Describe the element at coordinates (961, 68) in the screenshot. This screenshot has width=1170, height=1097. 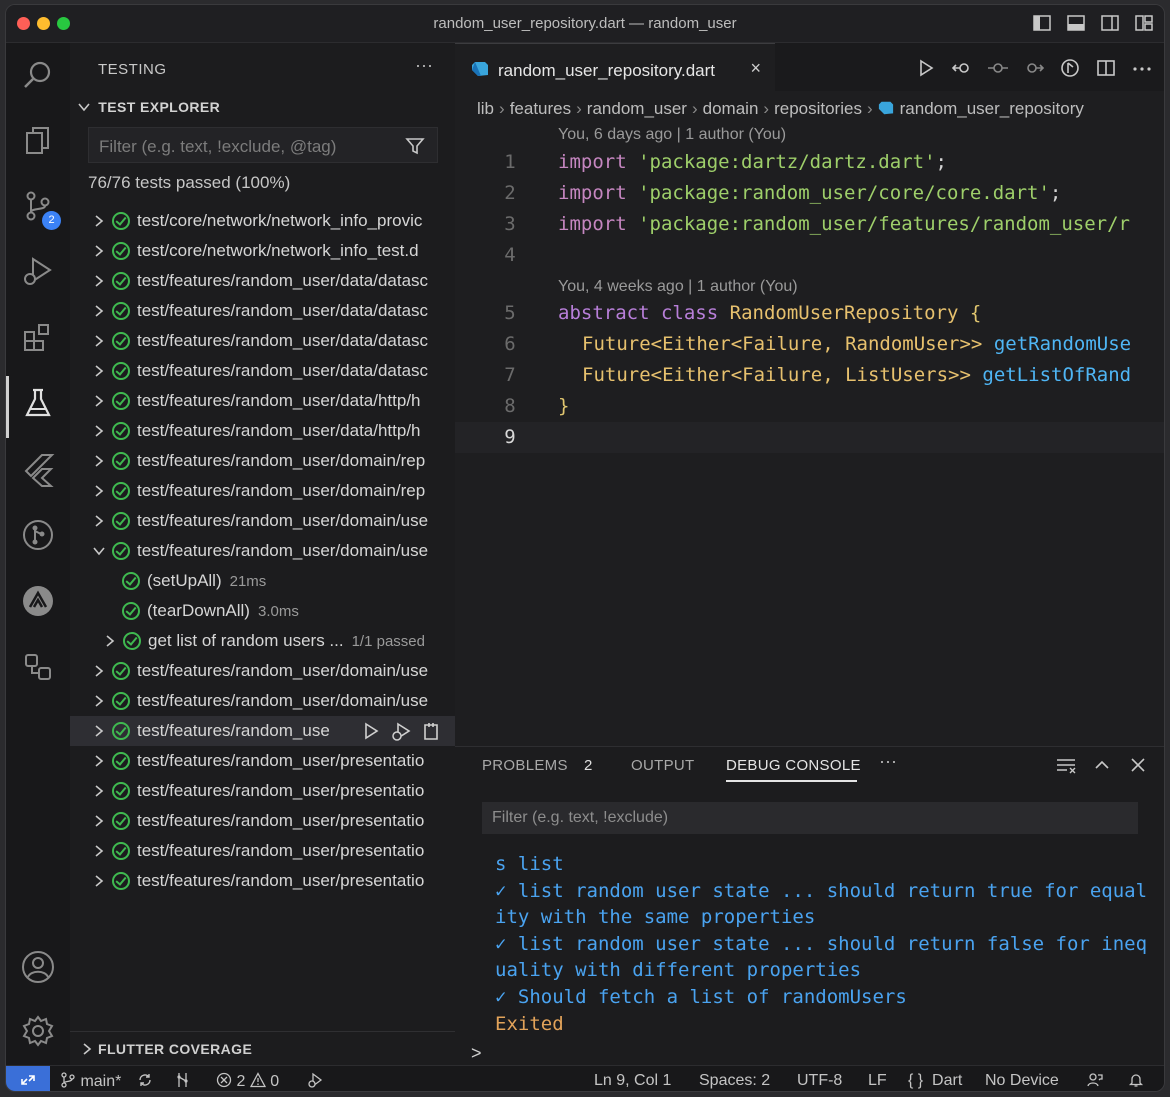
I see `go-back-icon` at that location.